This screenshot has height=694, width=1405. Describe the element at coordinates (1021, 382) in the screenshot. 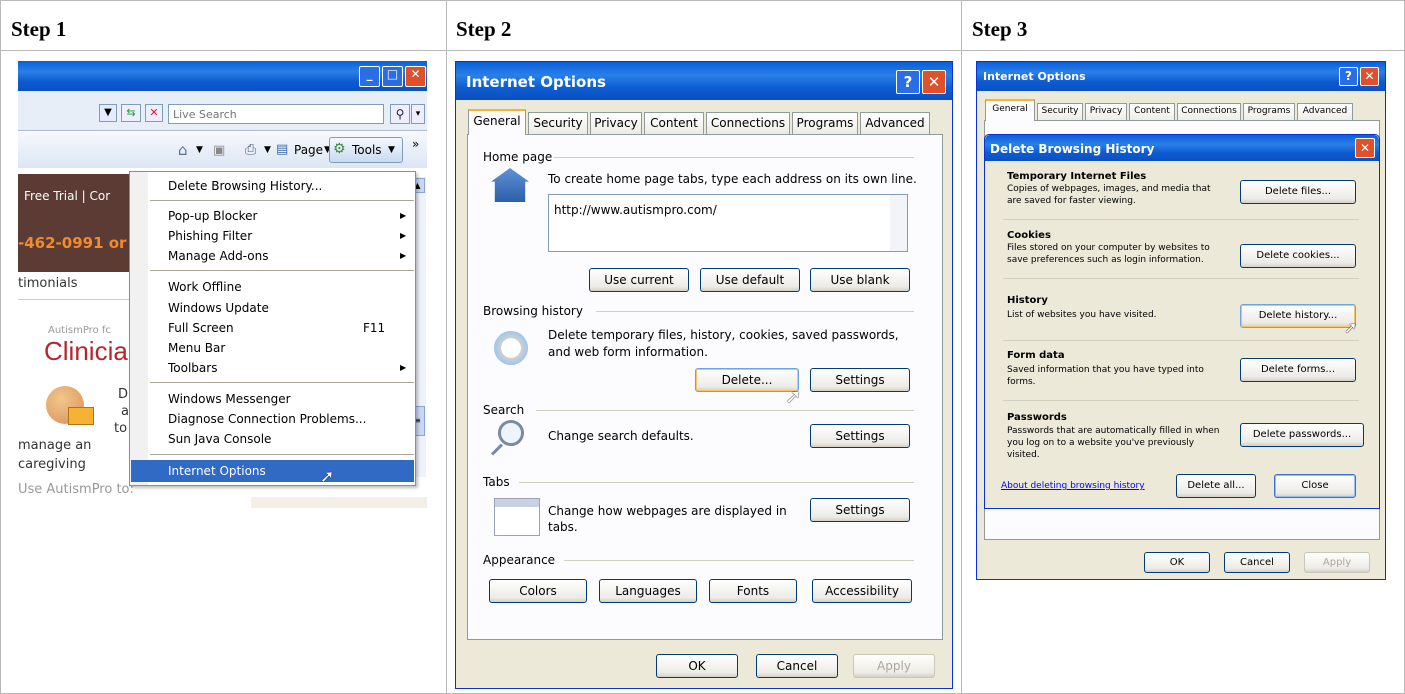

I see `section-form-data-line-2: forms.` at that location.